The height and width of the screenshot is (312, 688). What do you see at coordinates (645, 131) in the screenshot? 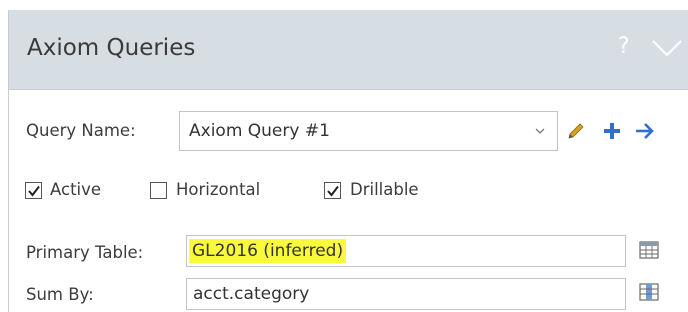
I see `arrow-right-icon` at bounding box center [645, 131].